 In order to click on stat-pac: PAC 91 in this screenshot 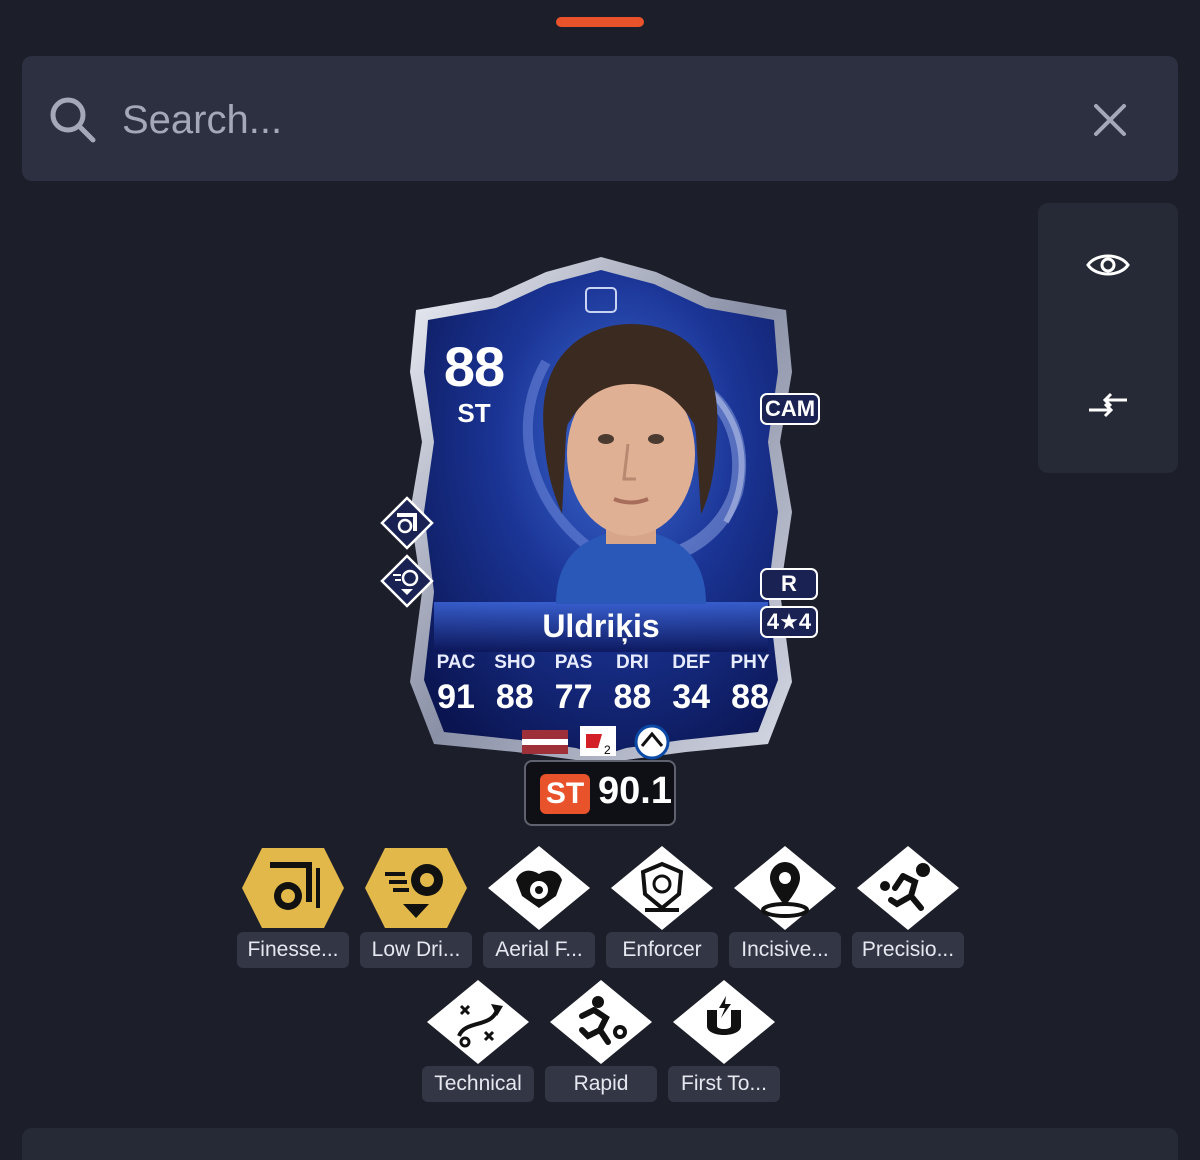, I will do `click(456, 684)`.